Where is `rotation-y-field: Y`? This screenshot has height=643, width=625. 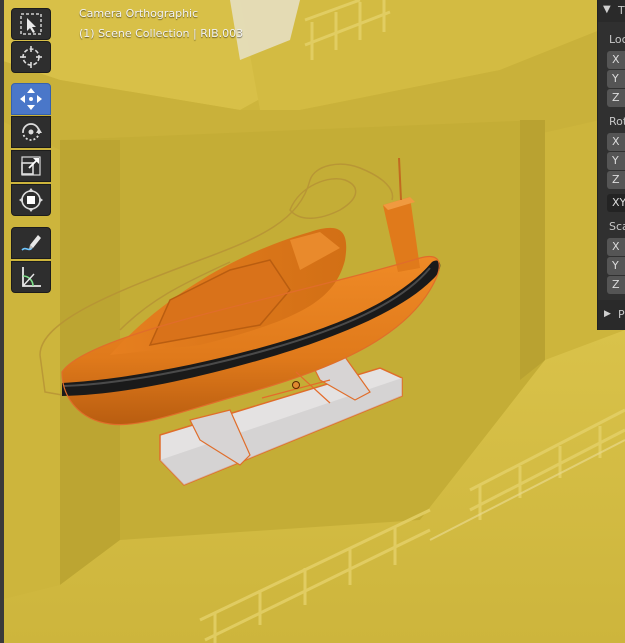 rotation-y-field: Y is located at coordinates (616, 161).